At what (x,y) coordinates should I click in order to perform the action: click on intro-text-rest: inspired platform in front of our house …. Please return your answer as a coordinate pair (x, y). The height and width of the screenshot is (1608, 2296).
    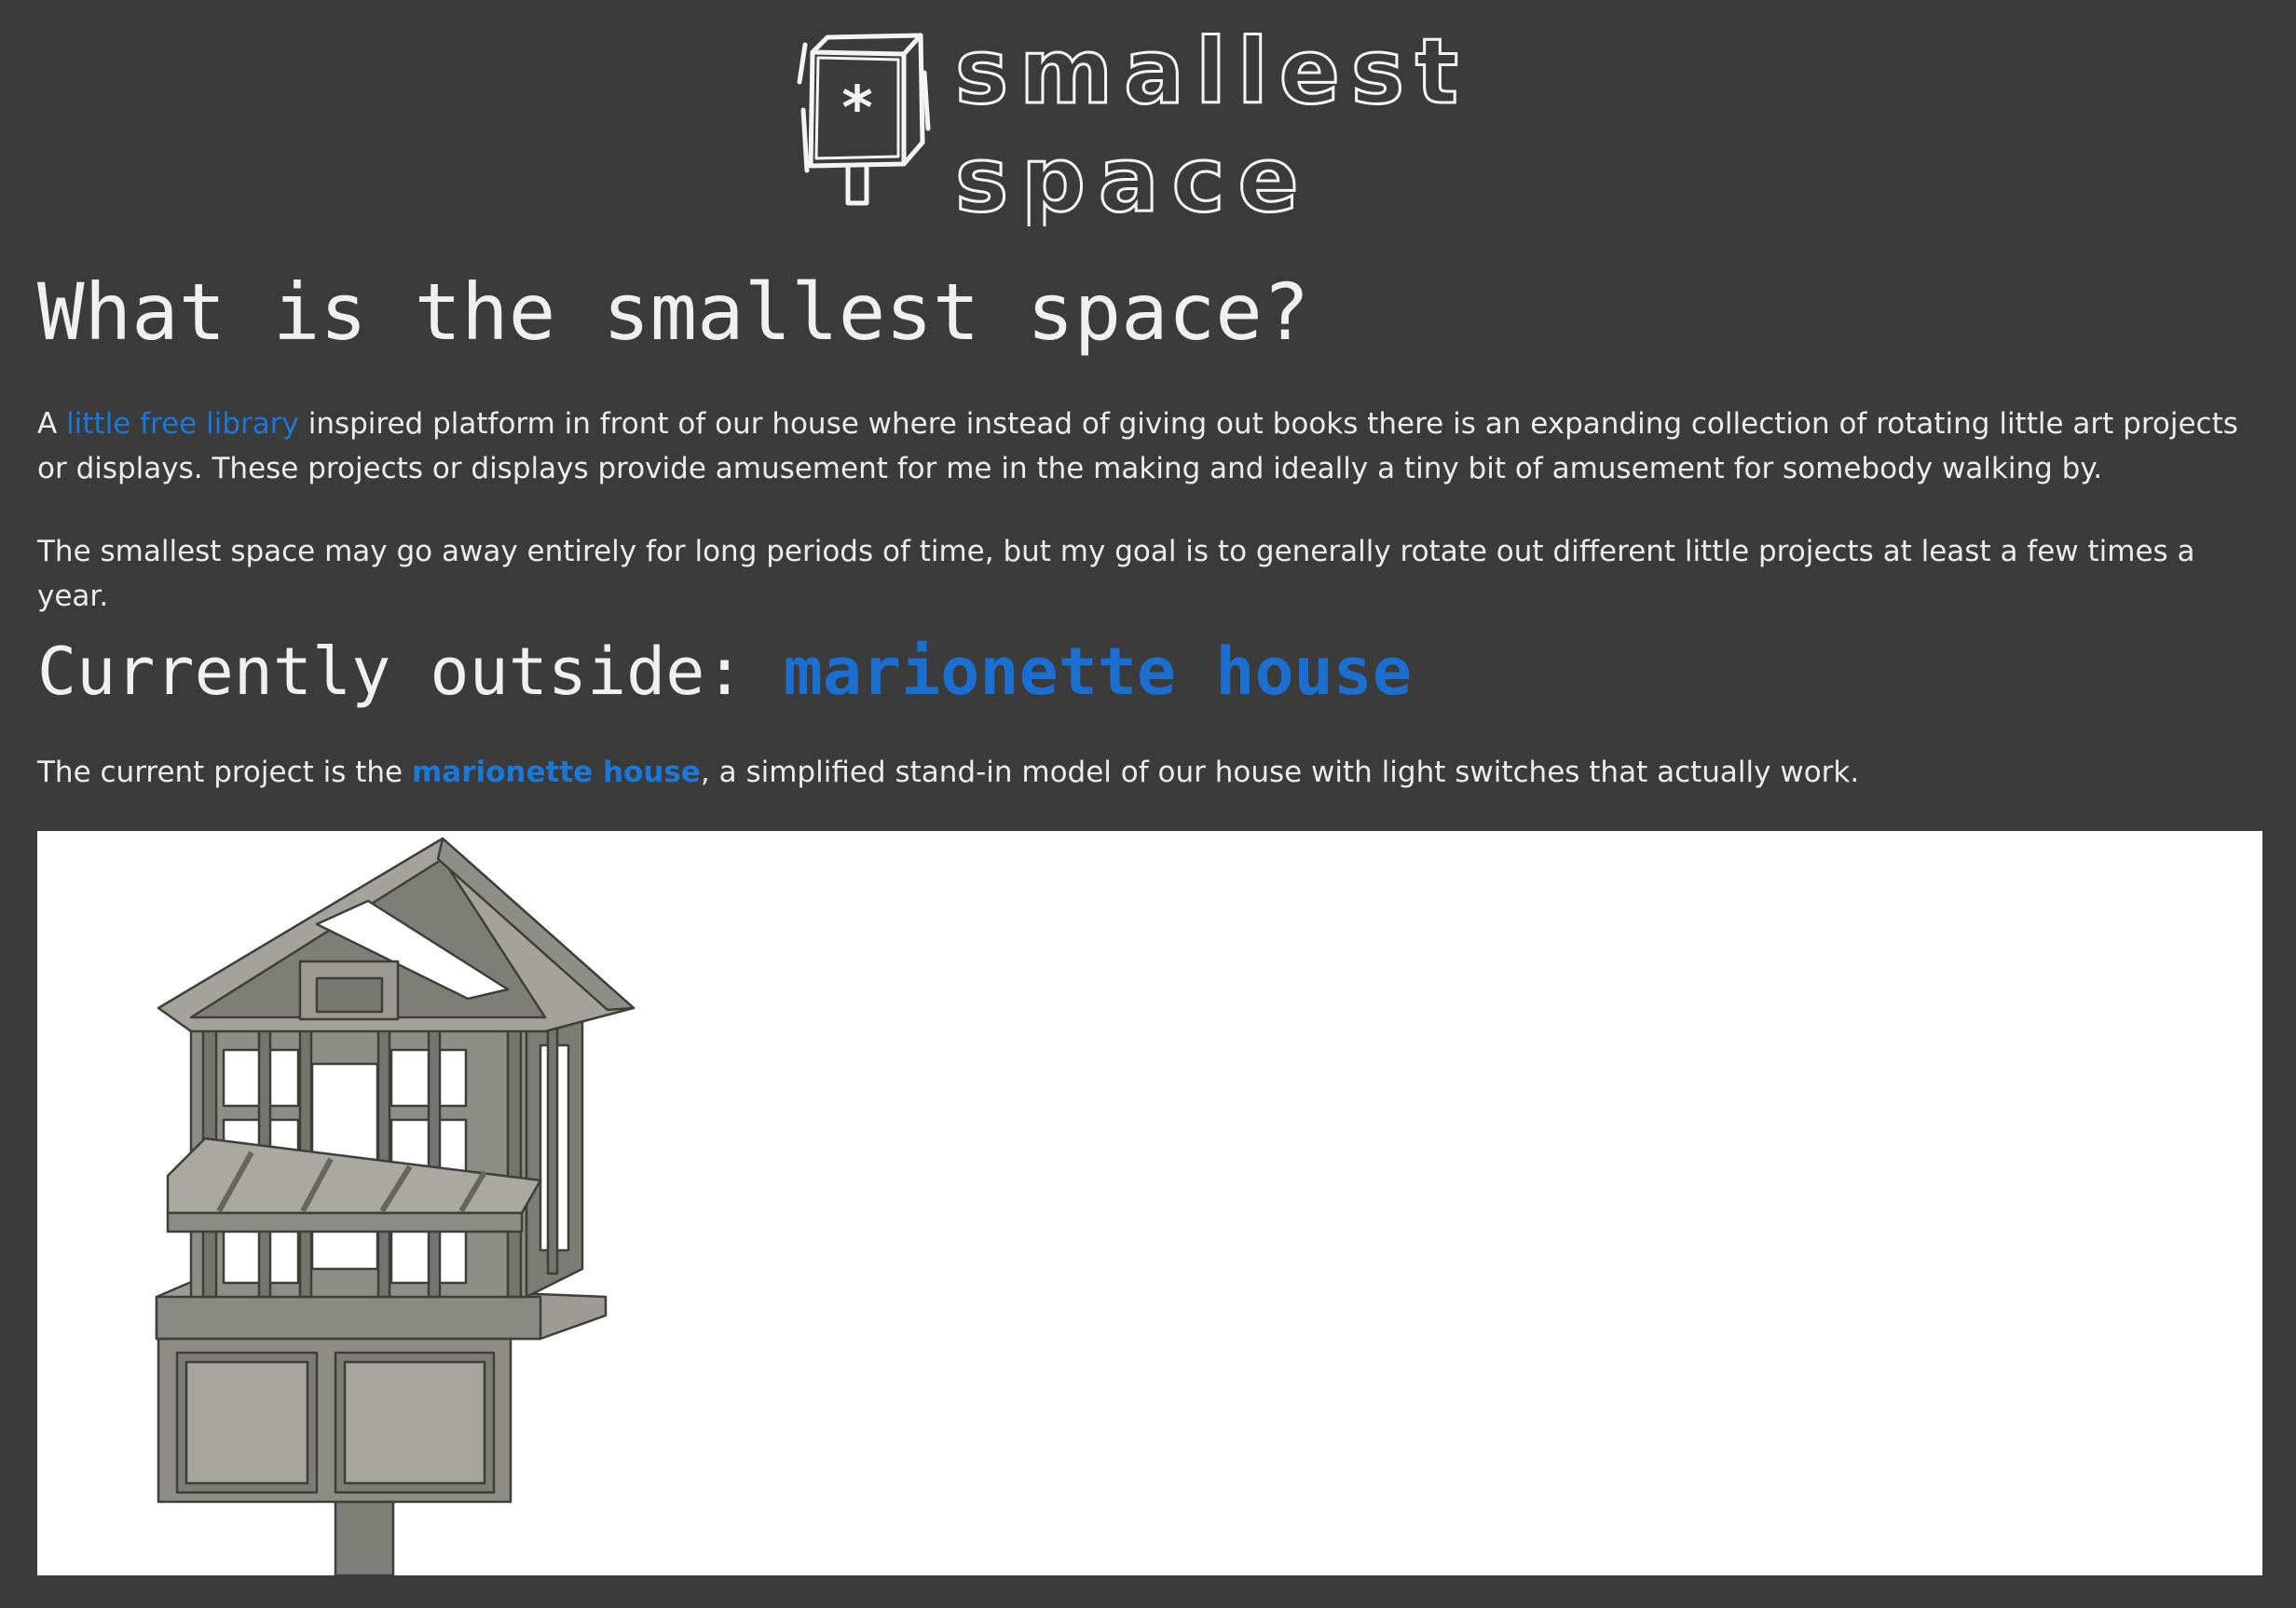
    Looking at the image, I should click on (1137, 446).